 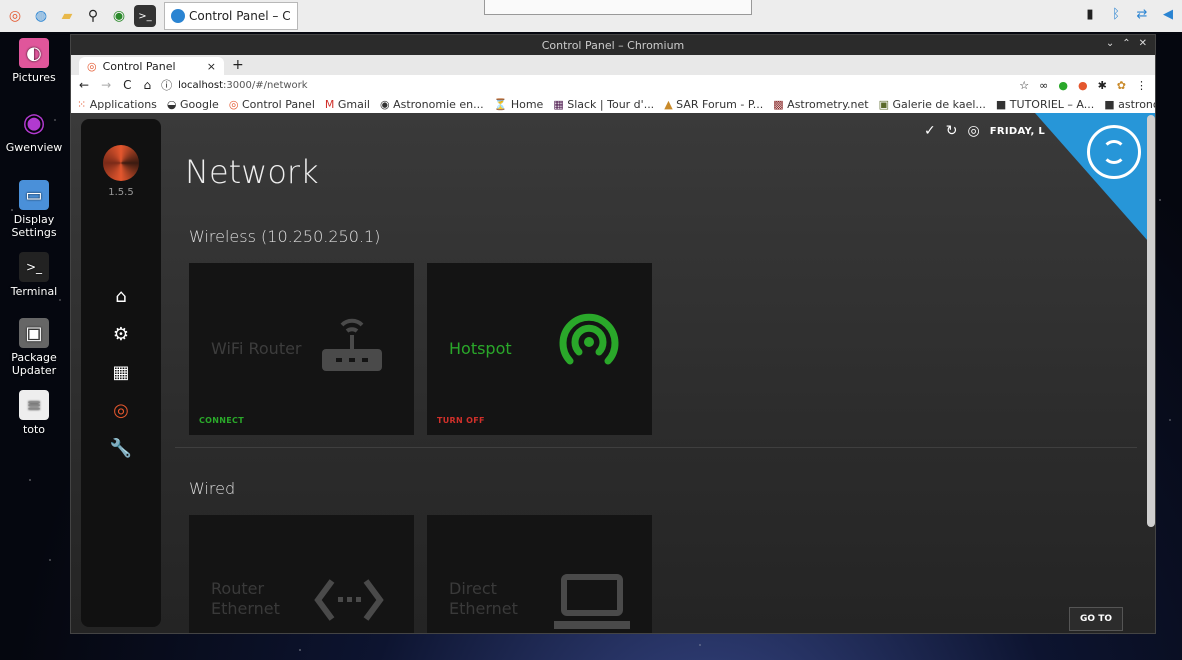 What do you see at coordinates (34, 267) in the screenshot?
I see `terminal-icon: >_` at bounding box center [34, 267].